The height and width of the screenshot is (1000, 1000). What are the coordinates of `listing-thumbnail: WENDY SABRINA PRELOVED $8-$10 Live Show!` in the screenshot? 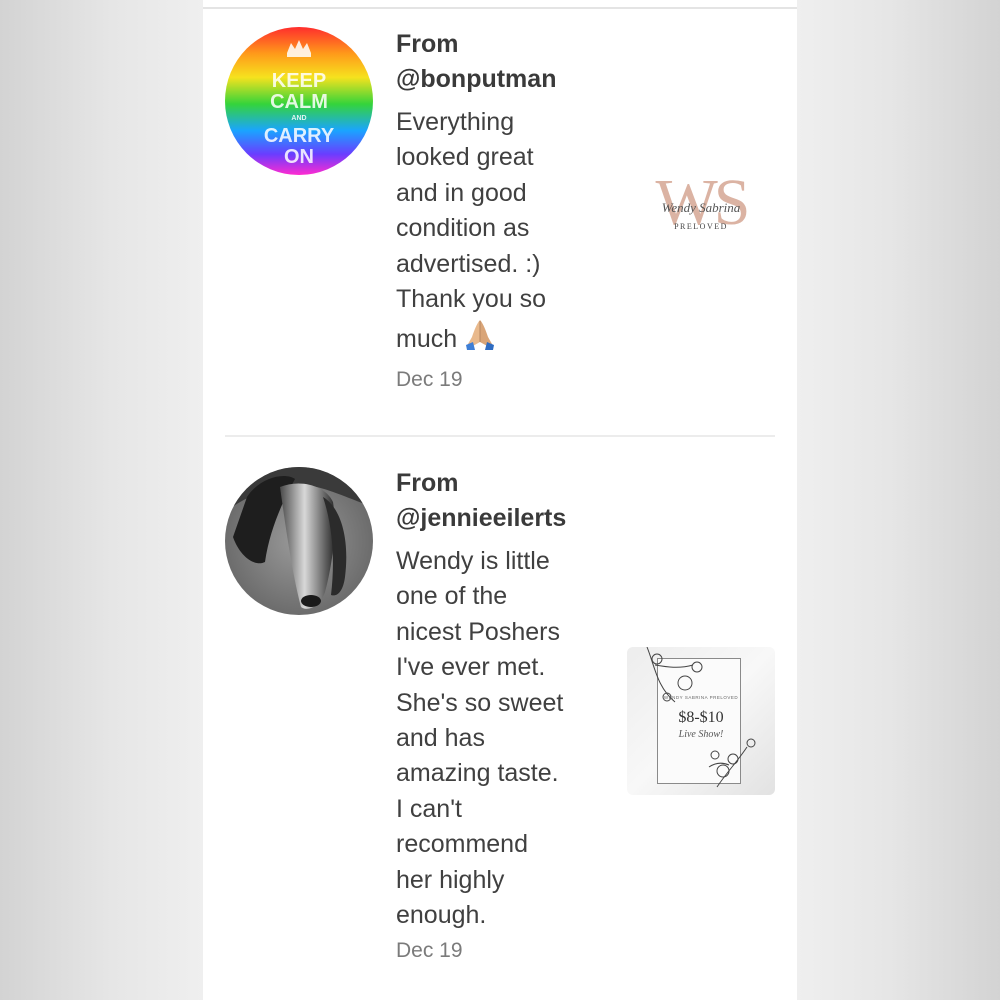 It's located at (701, 721).